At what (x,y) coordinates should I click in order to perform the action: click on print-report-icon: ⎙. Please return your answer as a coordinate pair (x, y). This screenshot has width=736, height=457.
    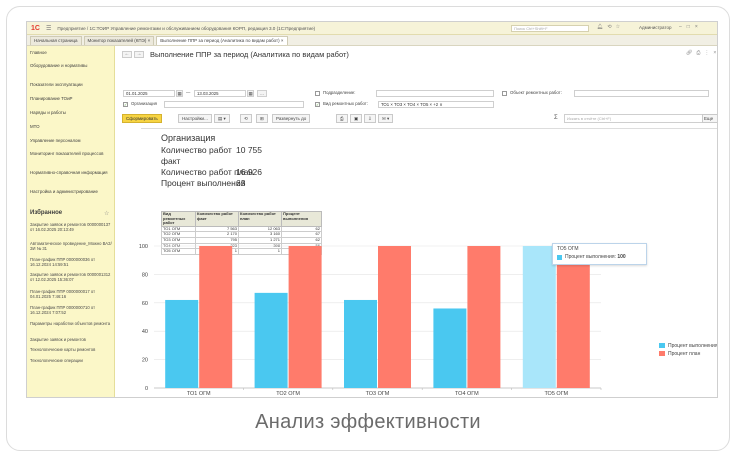
    Looking at the image, I should click on (342, 118).